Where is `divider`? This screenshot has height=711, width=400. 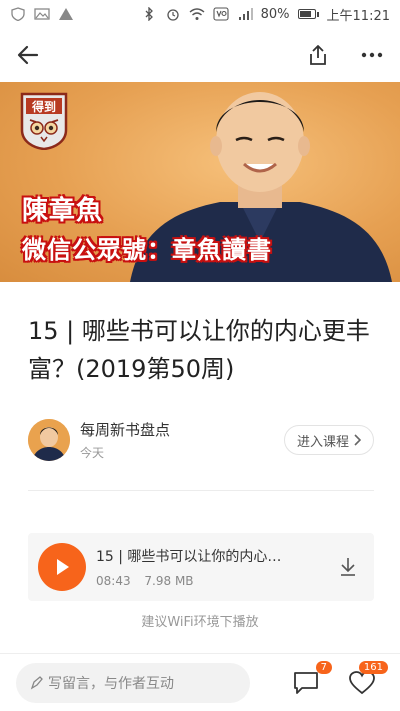 divider is located at coordinates (201, 490).